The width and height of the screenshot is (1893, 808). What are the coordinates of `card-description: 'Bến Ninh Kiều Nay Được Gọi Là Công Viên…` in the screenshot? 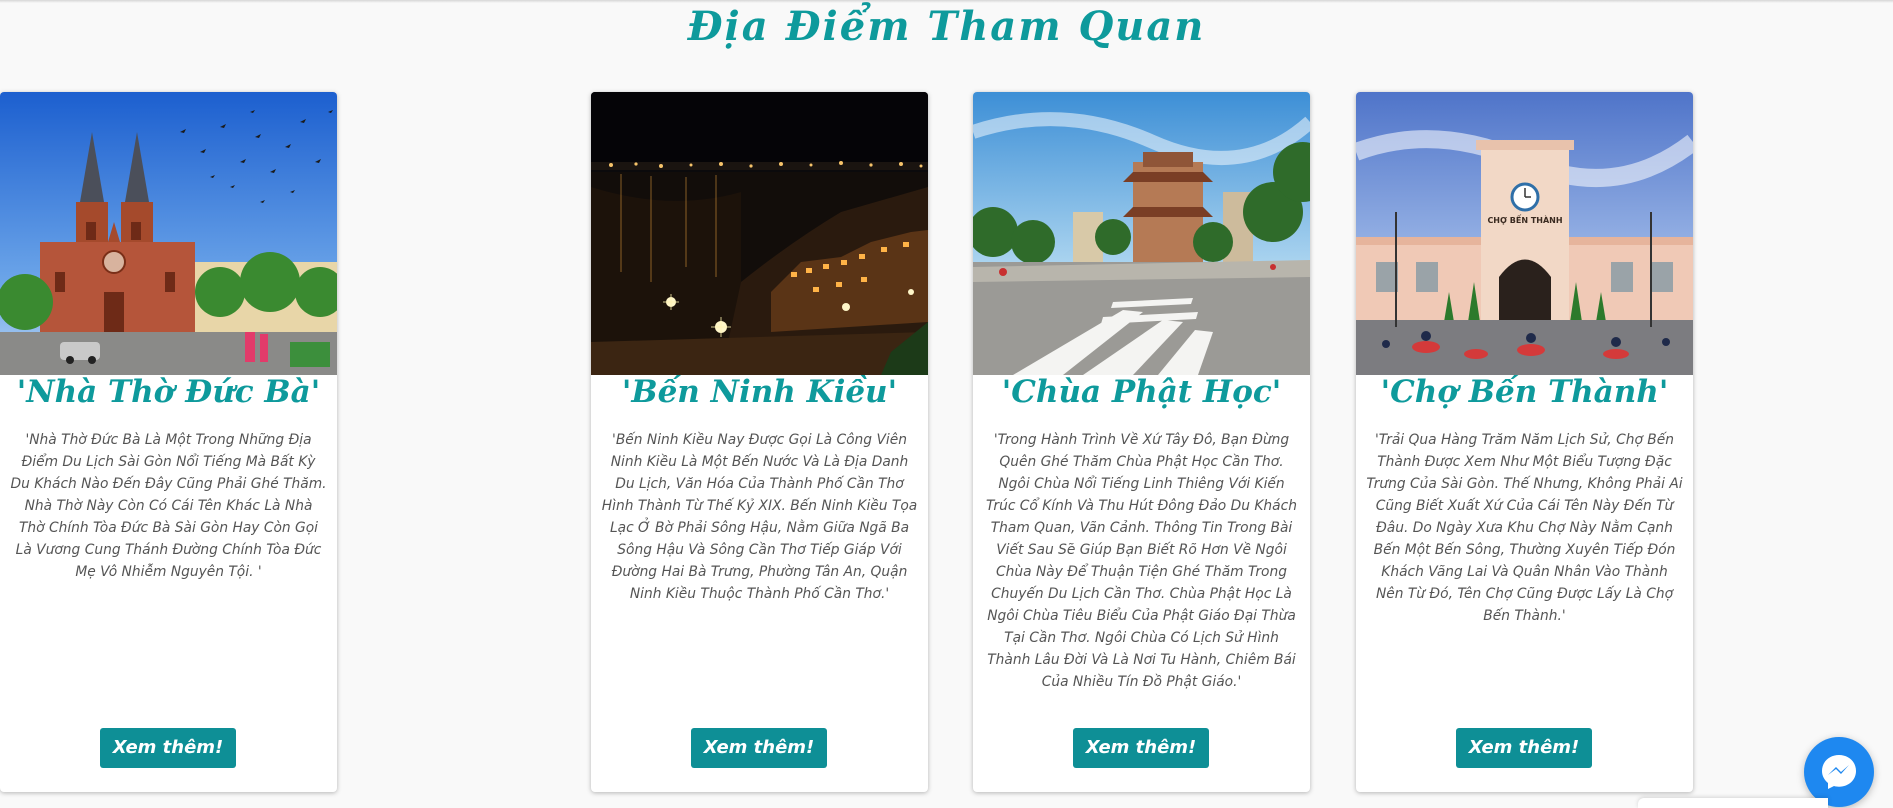 It's located at (759, 517).